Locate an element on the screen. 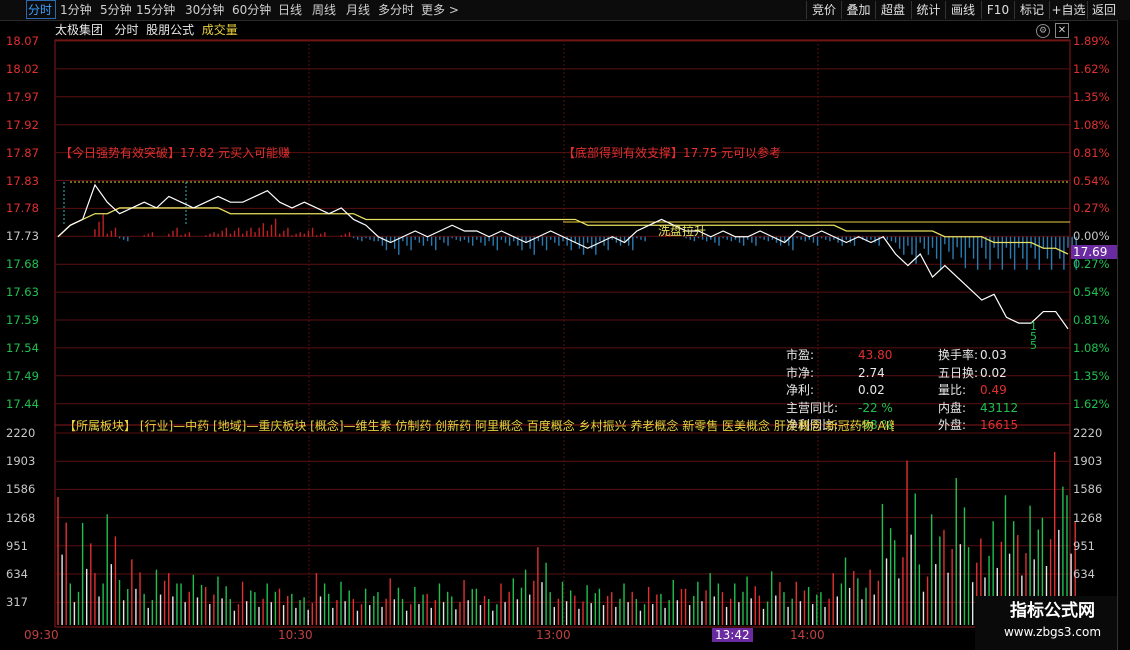 This screenshot has width=1130, height=650. percent-tick-4: 0.81% is located at coordinates (1091, 152).